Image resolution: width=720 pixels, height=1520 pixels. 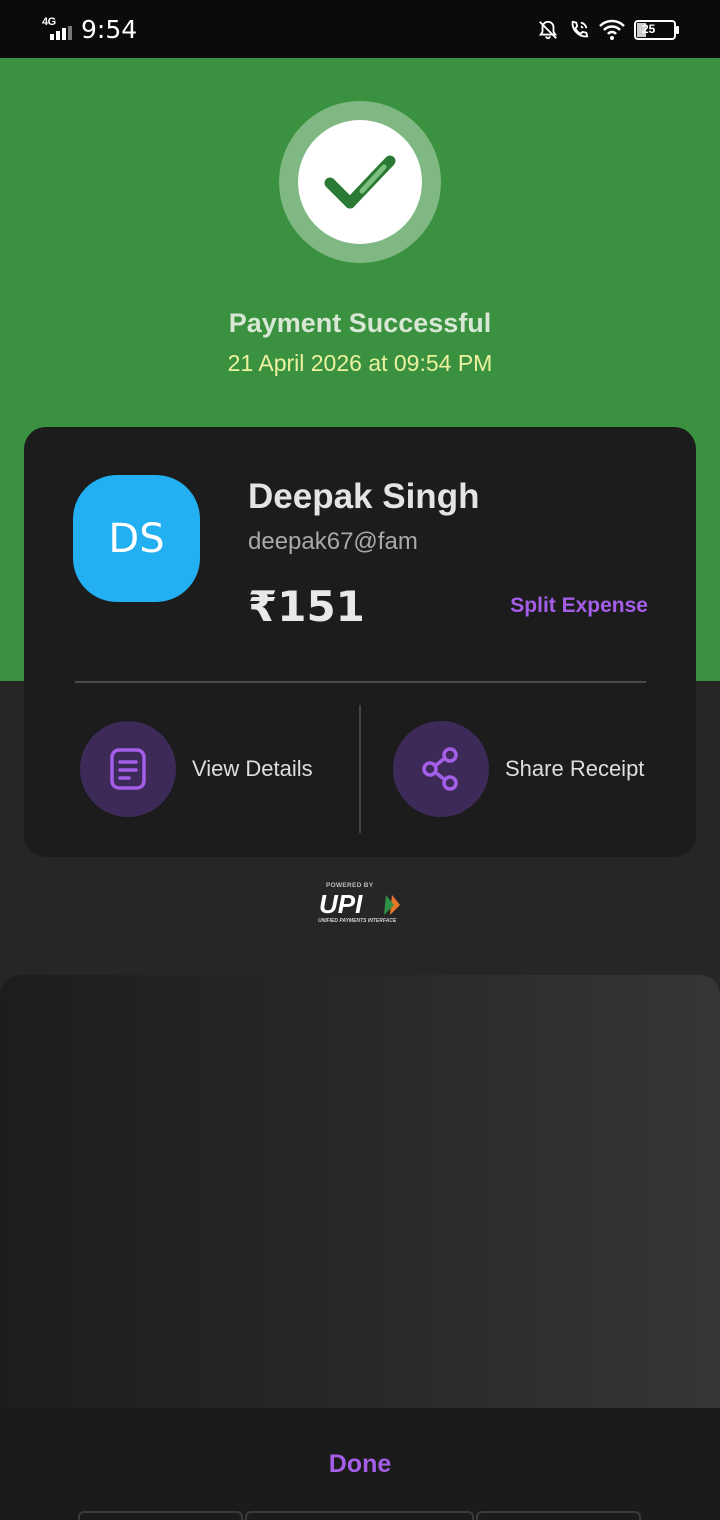 I want to click on wifi-call-icon, so click(x=580, y=29).